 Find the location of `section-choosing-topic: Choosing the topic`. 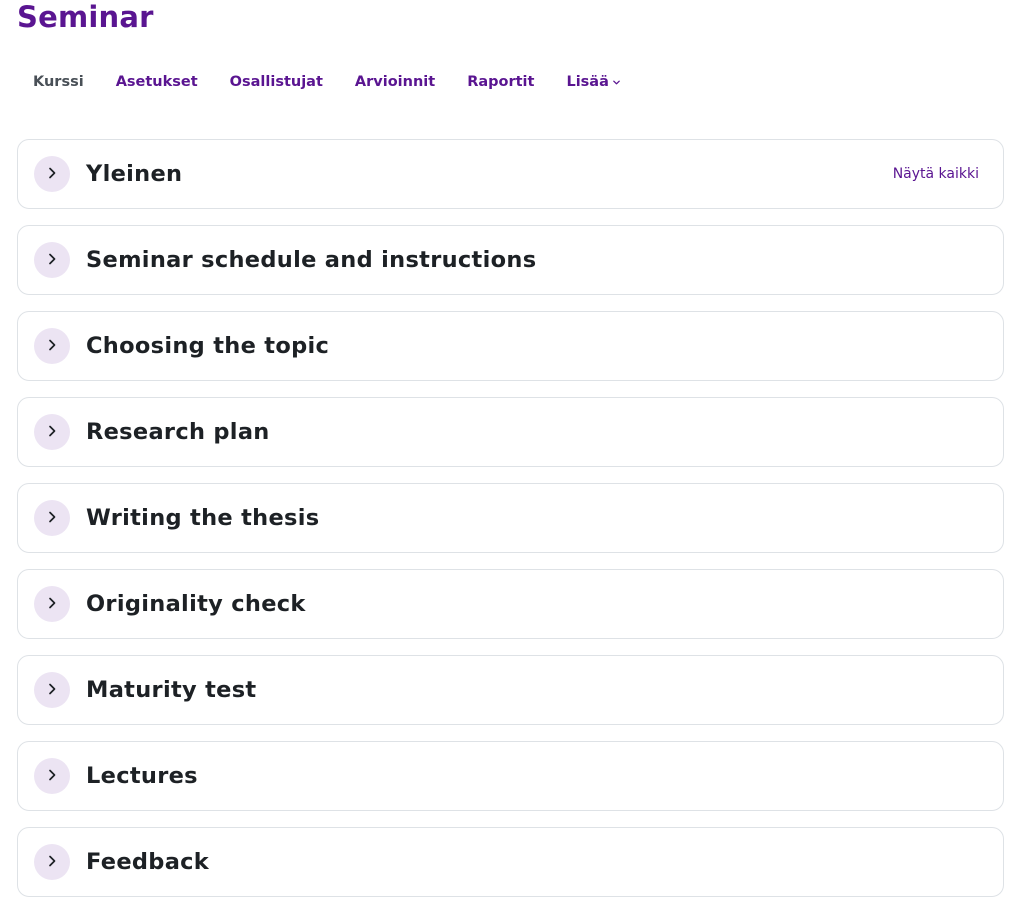

section-choosing-topic: Choosing the topic is located at coordinates (510, 346).